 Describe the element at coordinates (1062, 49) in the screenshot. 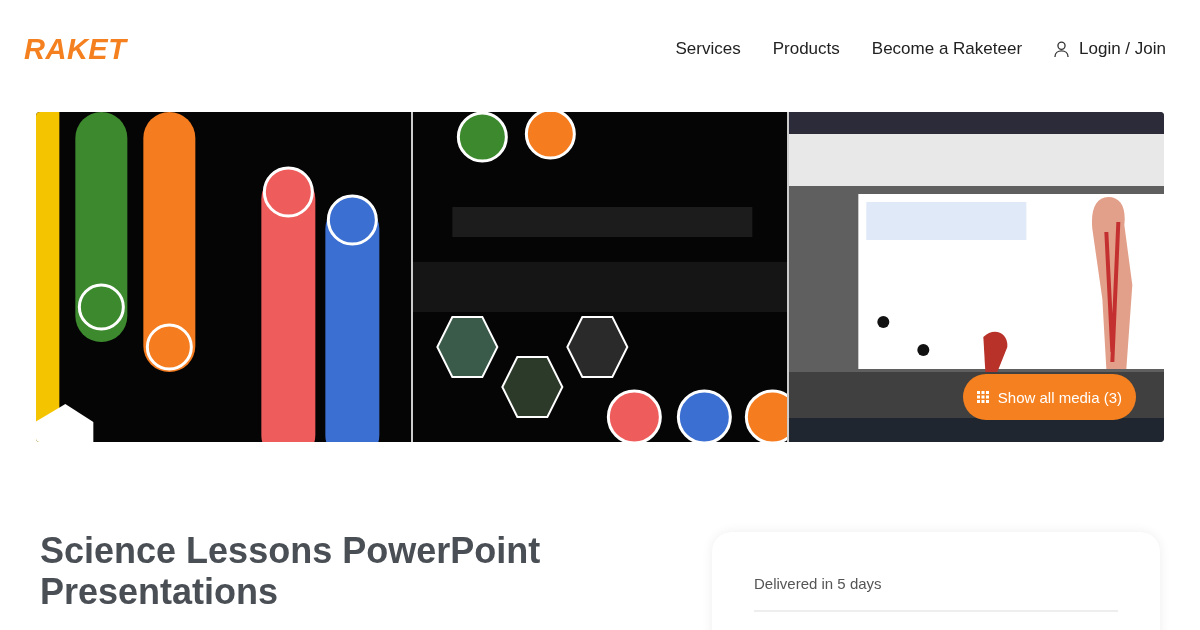

I see `user-icon` at that location.